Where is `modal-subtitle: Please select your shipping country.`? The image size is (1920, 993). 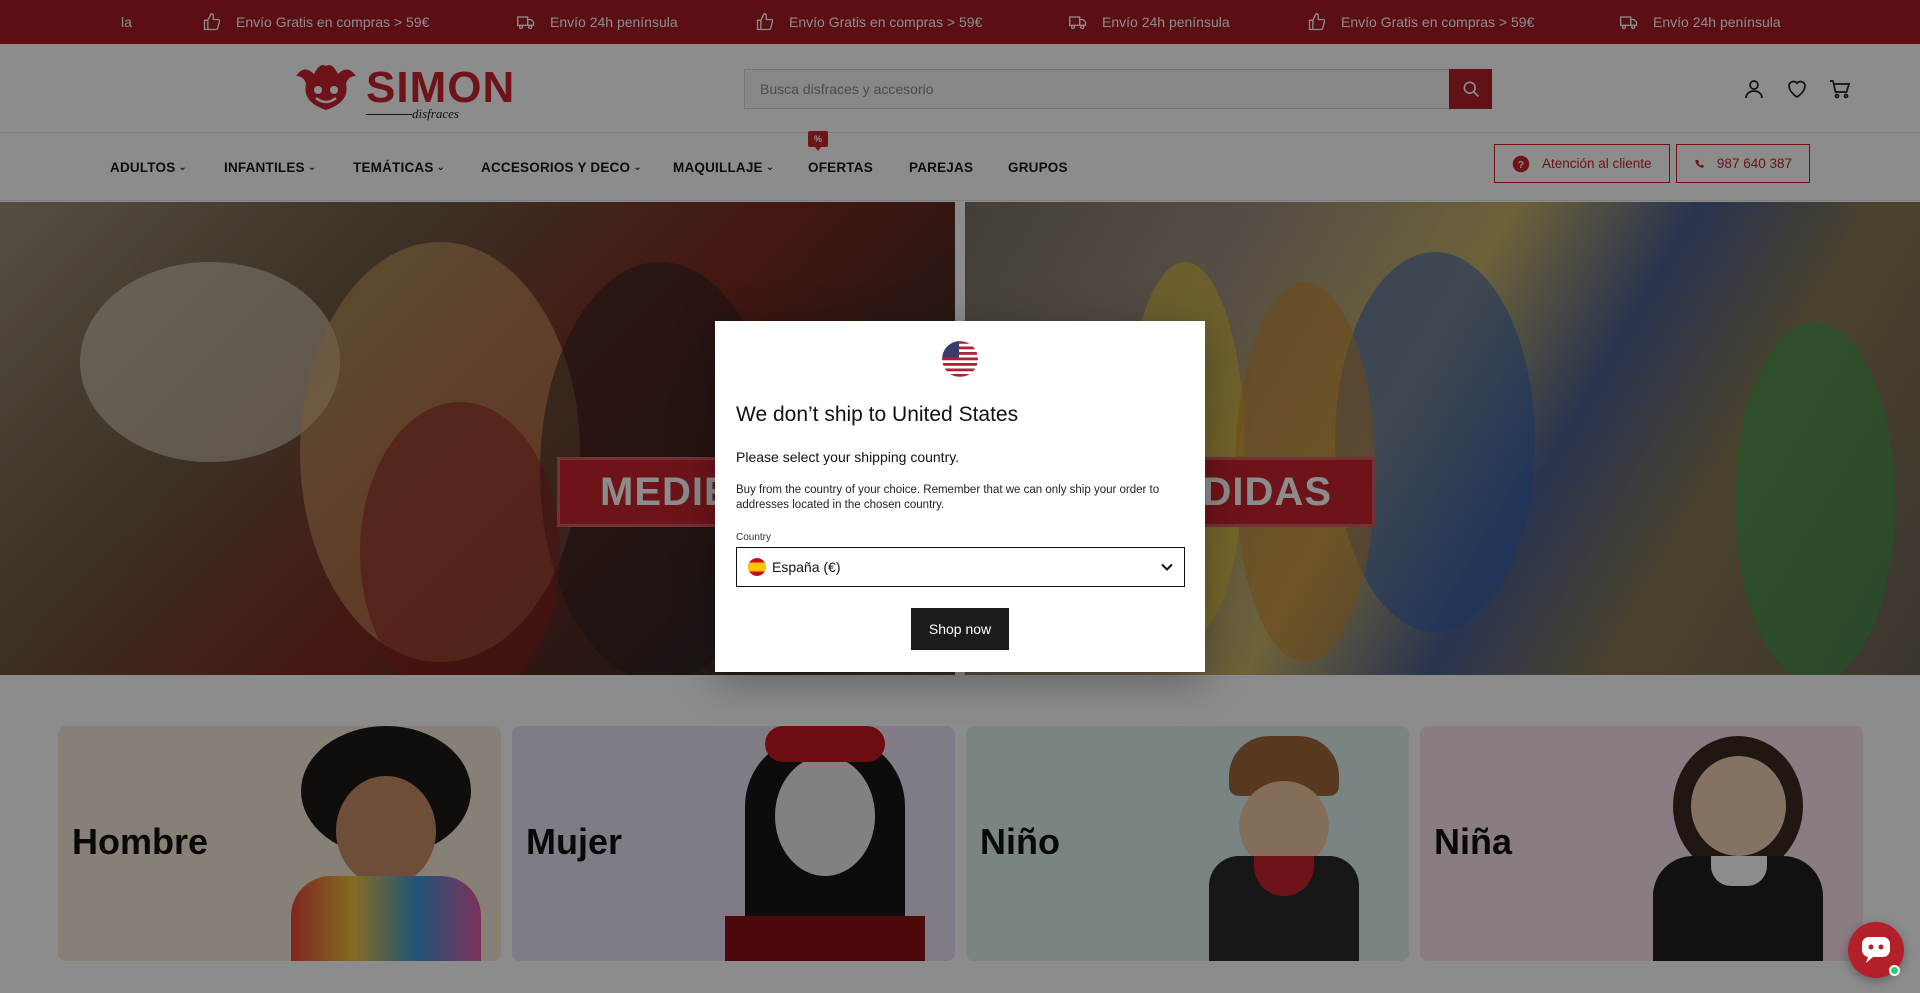 modal-subtitle: Please select your shipping country. is located at coordinates (848, 457).